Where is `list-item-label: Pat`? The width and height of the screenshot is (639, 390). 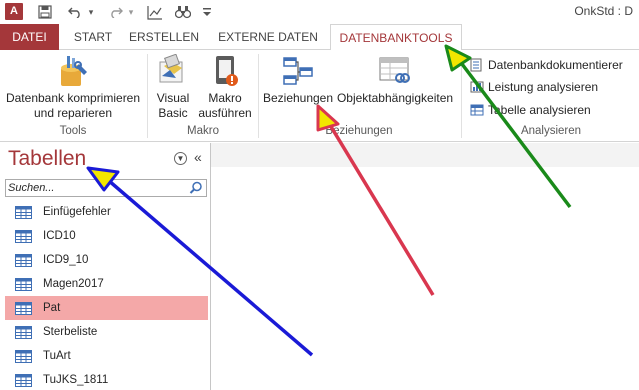 list-item-label: Pat is located at coordinates (52, 308).